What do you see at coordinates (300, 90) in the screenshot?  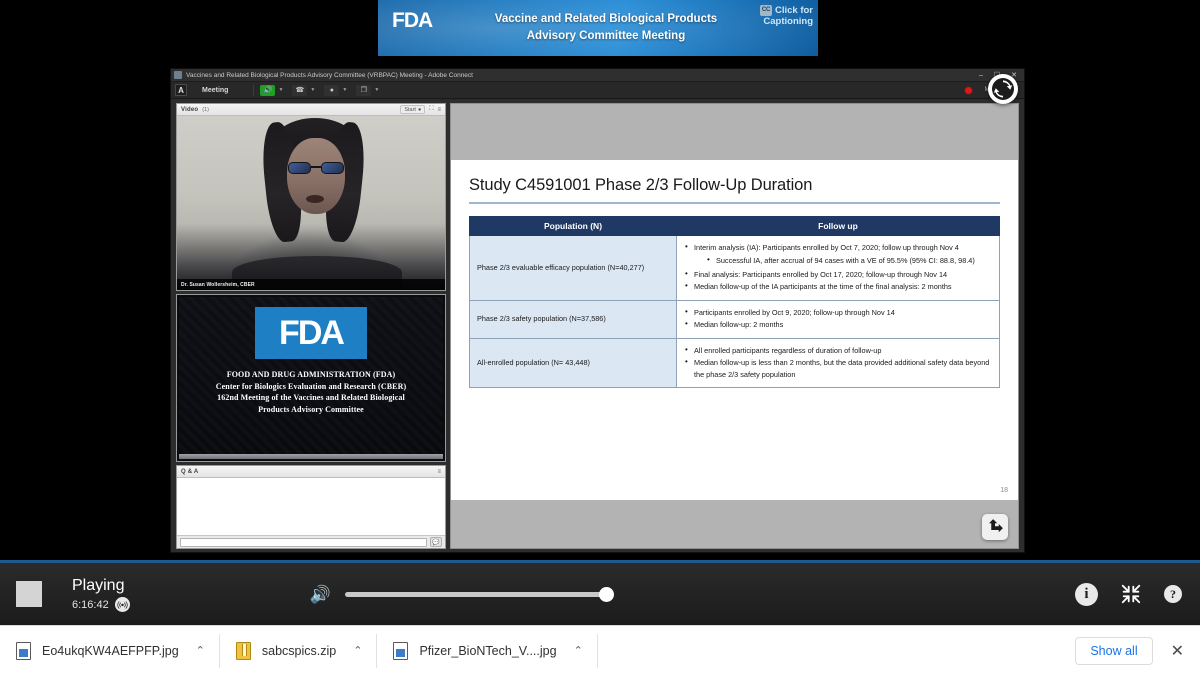 I see `phone-icon: ☎` at bounding box center [300, 90].